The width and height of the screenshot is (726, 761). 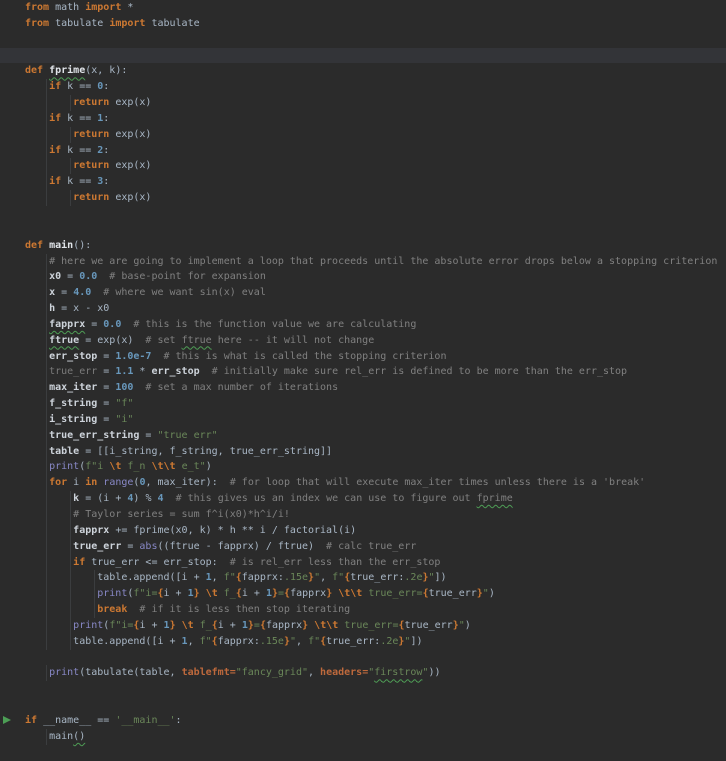 What do you see at coordinates (124, 388) in the screenshot?
I see `code-token: 100` at bounding box center [124, 388].